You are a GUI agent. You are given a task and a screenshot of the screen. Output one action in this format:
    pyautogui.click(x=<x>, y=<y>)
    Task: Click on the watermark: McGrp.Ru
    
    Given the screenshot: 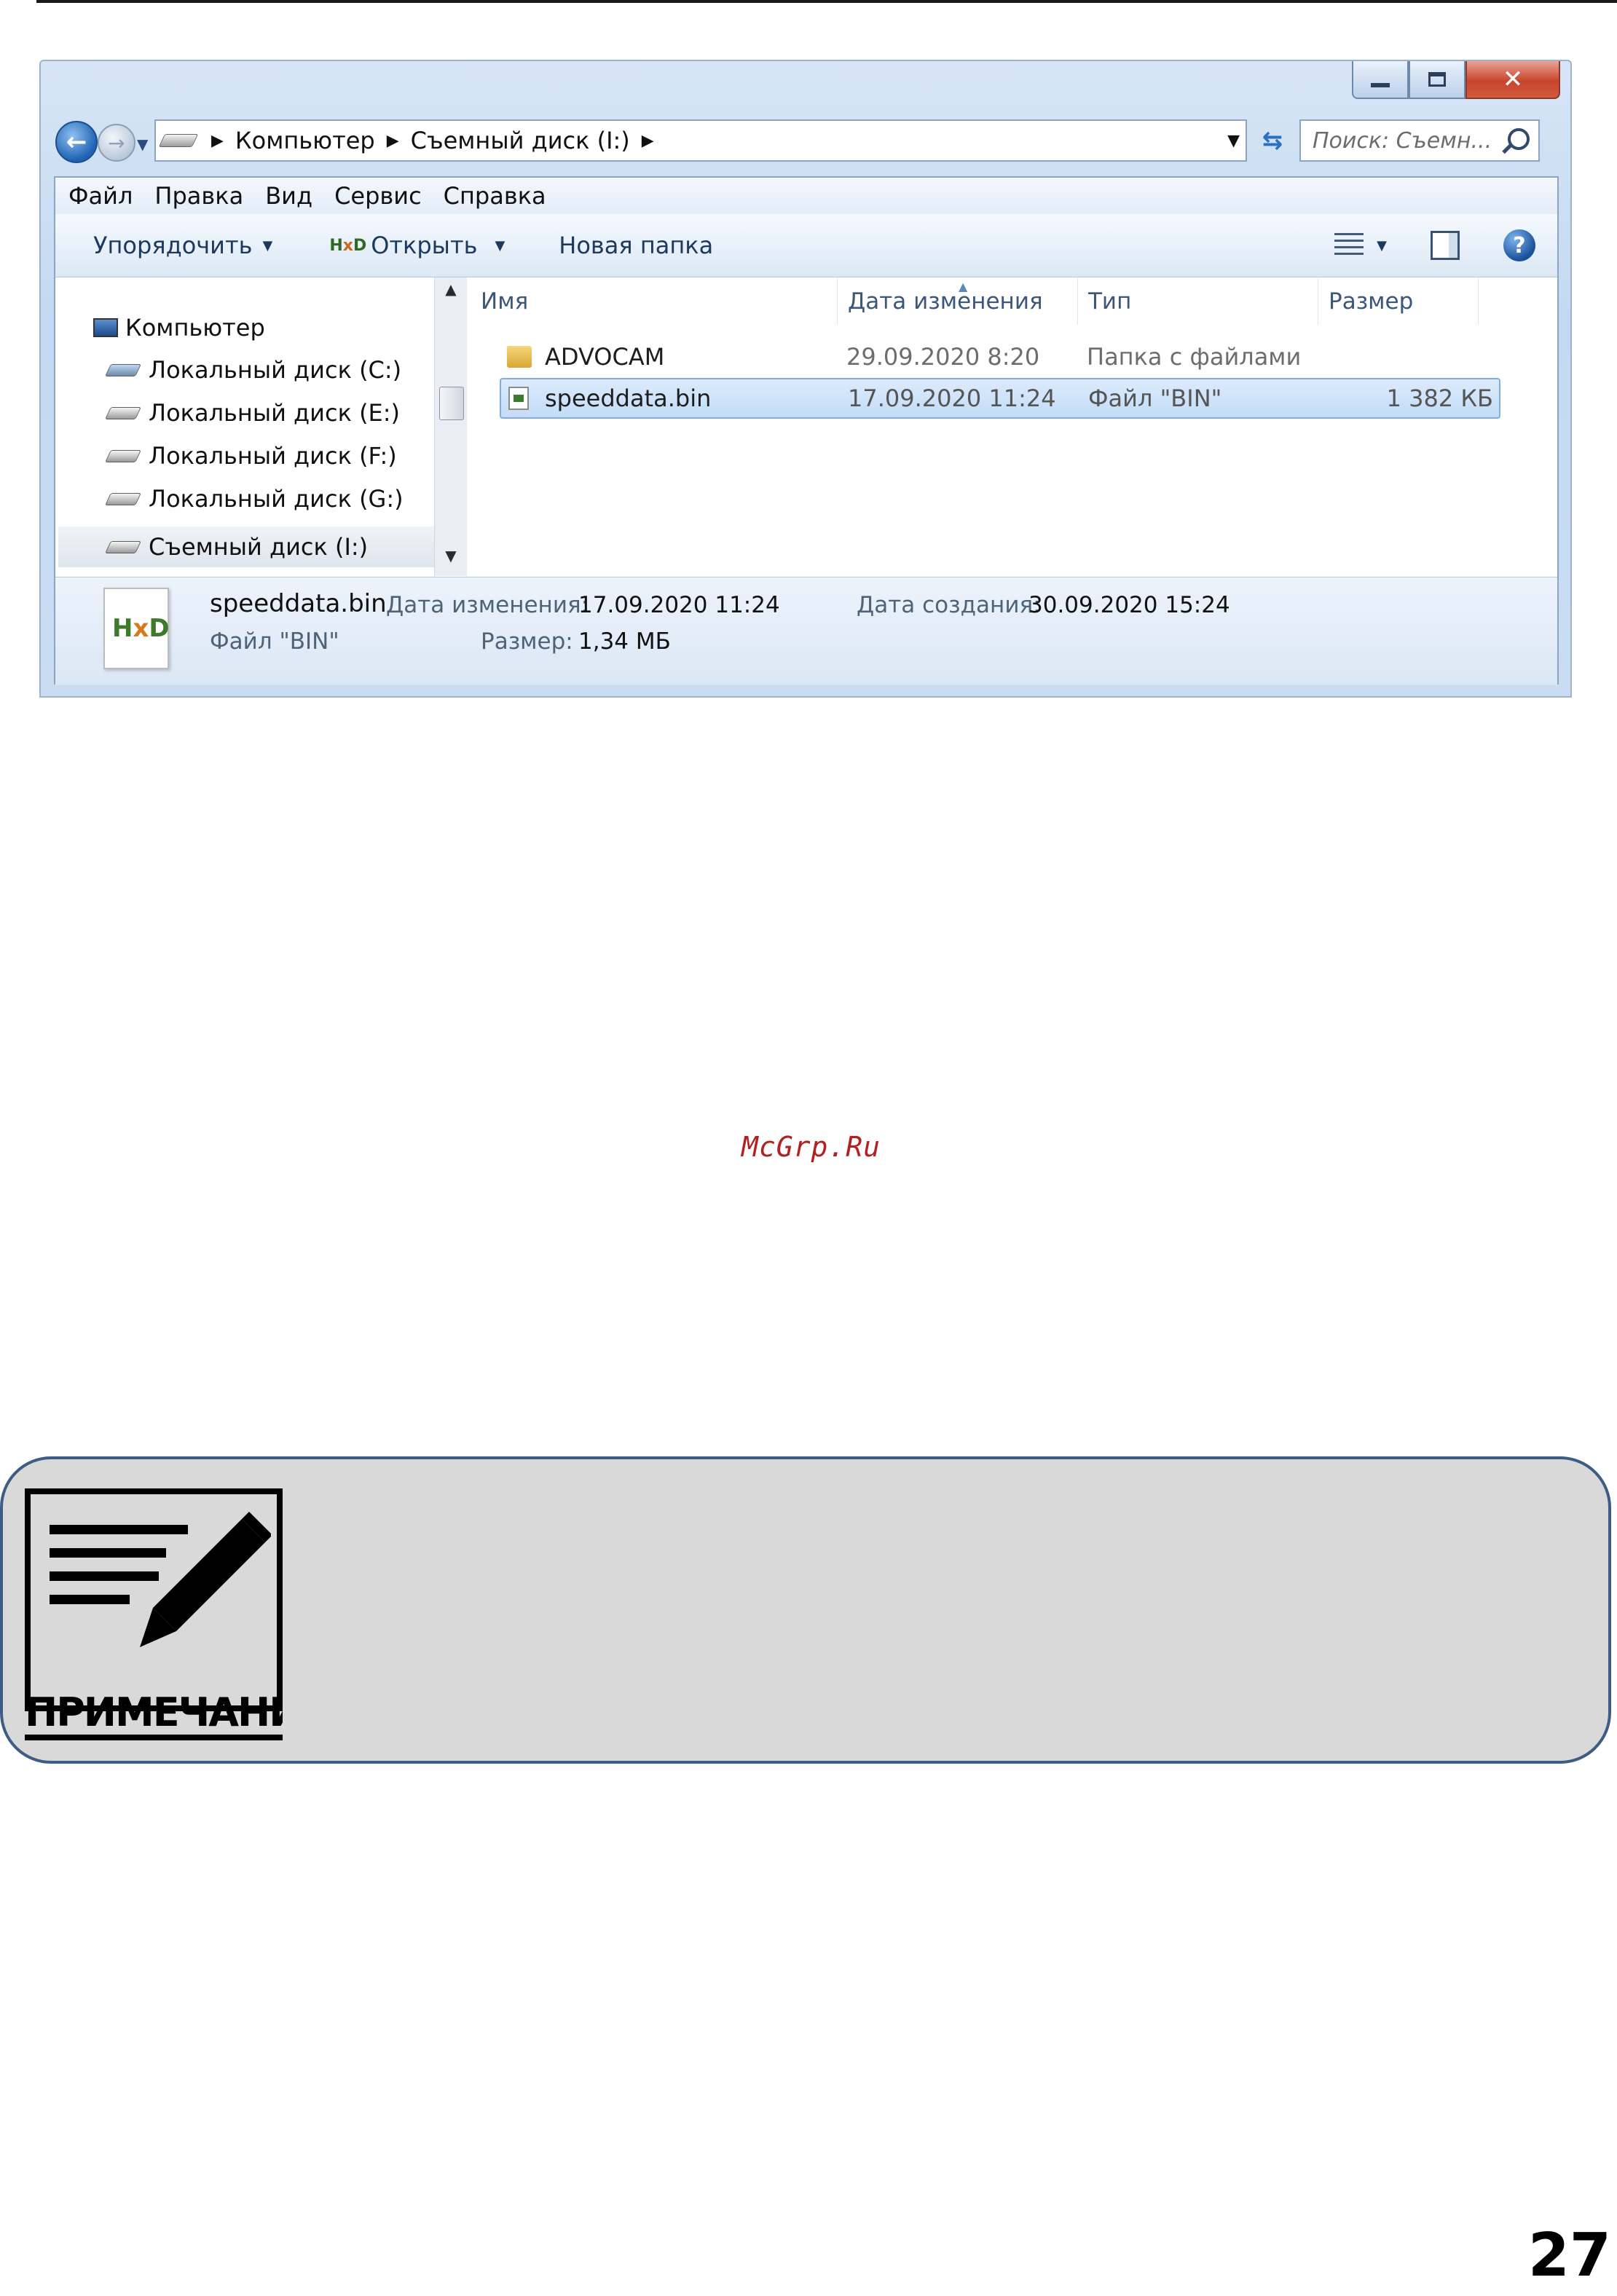 What is the action you would take?
    pyautogui.click(x=811, y=1147)
    